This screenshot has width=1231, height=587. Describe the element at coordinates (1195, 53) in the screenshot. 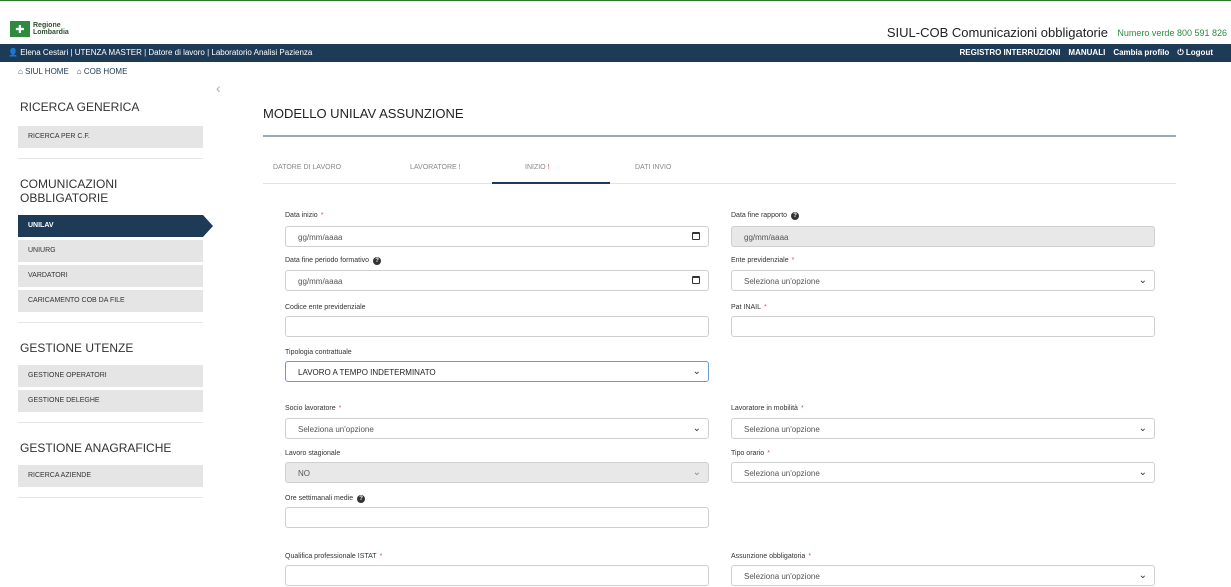

I see `logout-link: ⏻ Logout` at that location.